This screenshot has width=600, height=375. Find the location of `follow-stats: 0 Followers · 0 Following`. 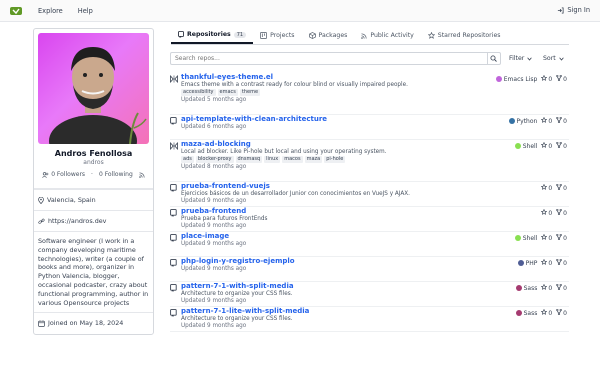

follow-stats: 0 Followers · 0 Following is located at coordinates (93, 174).